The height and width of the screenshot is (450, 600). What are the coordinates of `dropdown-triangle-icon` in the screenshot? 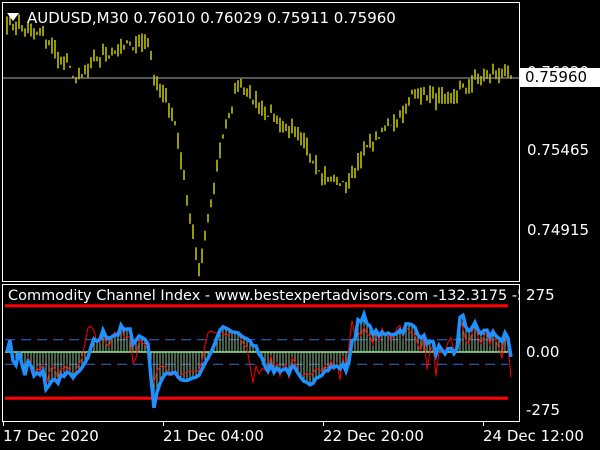 It's located at (13, 17).